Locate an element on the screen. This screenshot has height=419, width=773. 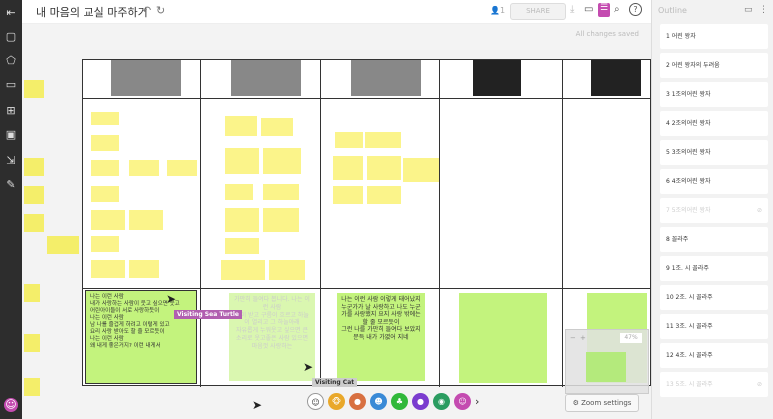
outline-item: 2 어린 왕자의 두려움 is located at coordinates (714, 65).